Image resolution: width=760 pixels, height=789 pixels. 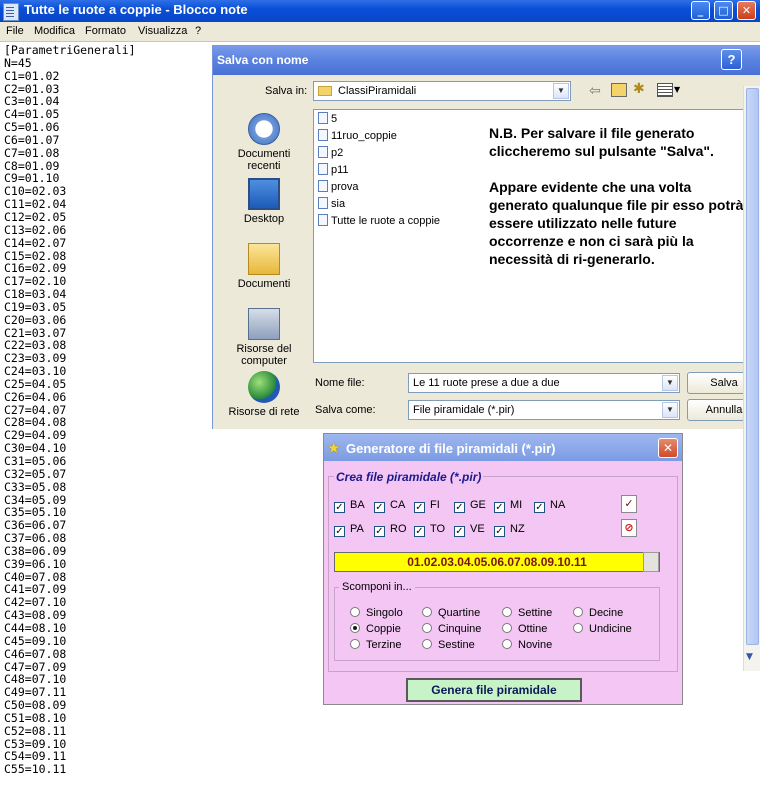 What do you see at coordinates (264, 337) in the screenshot?
I see `place-computer: Risorse del computer` at bounding box center [264, 337].